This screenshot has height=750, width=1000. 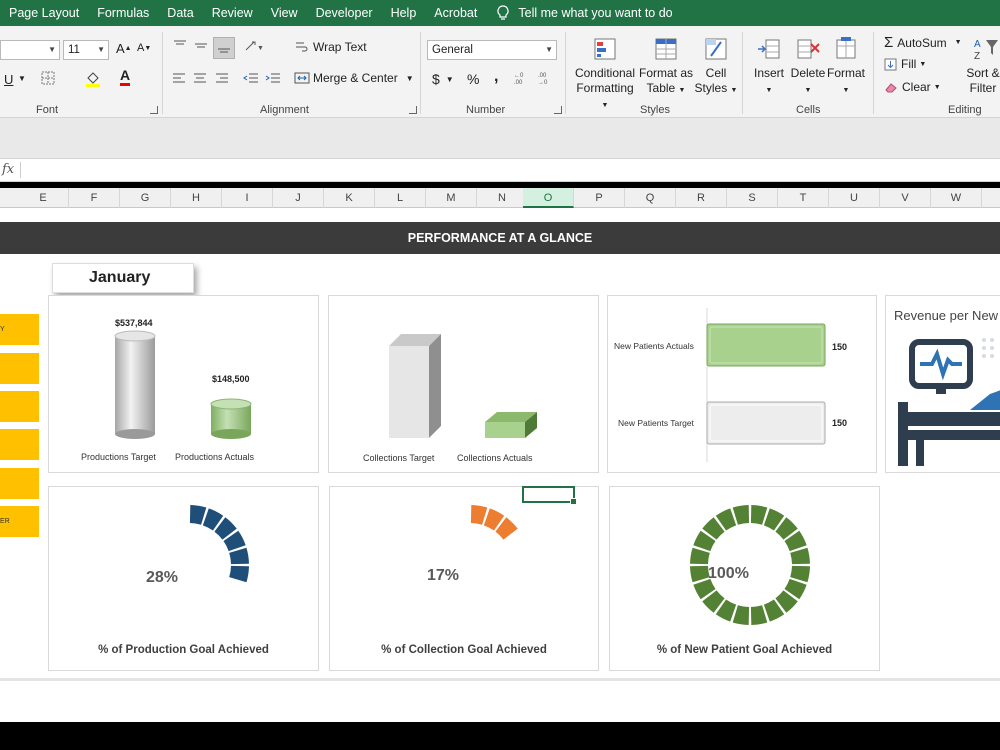 I want to click on merge-center-button: Merge & Center ▼, so click(x=354, y=78).